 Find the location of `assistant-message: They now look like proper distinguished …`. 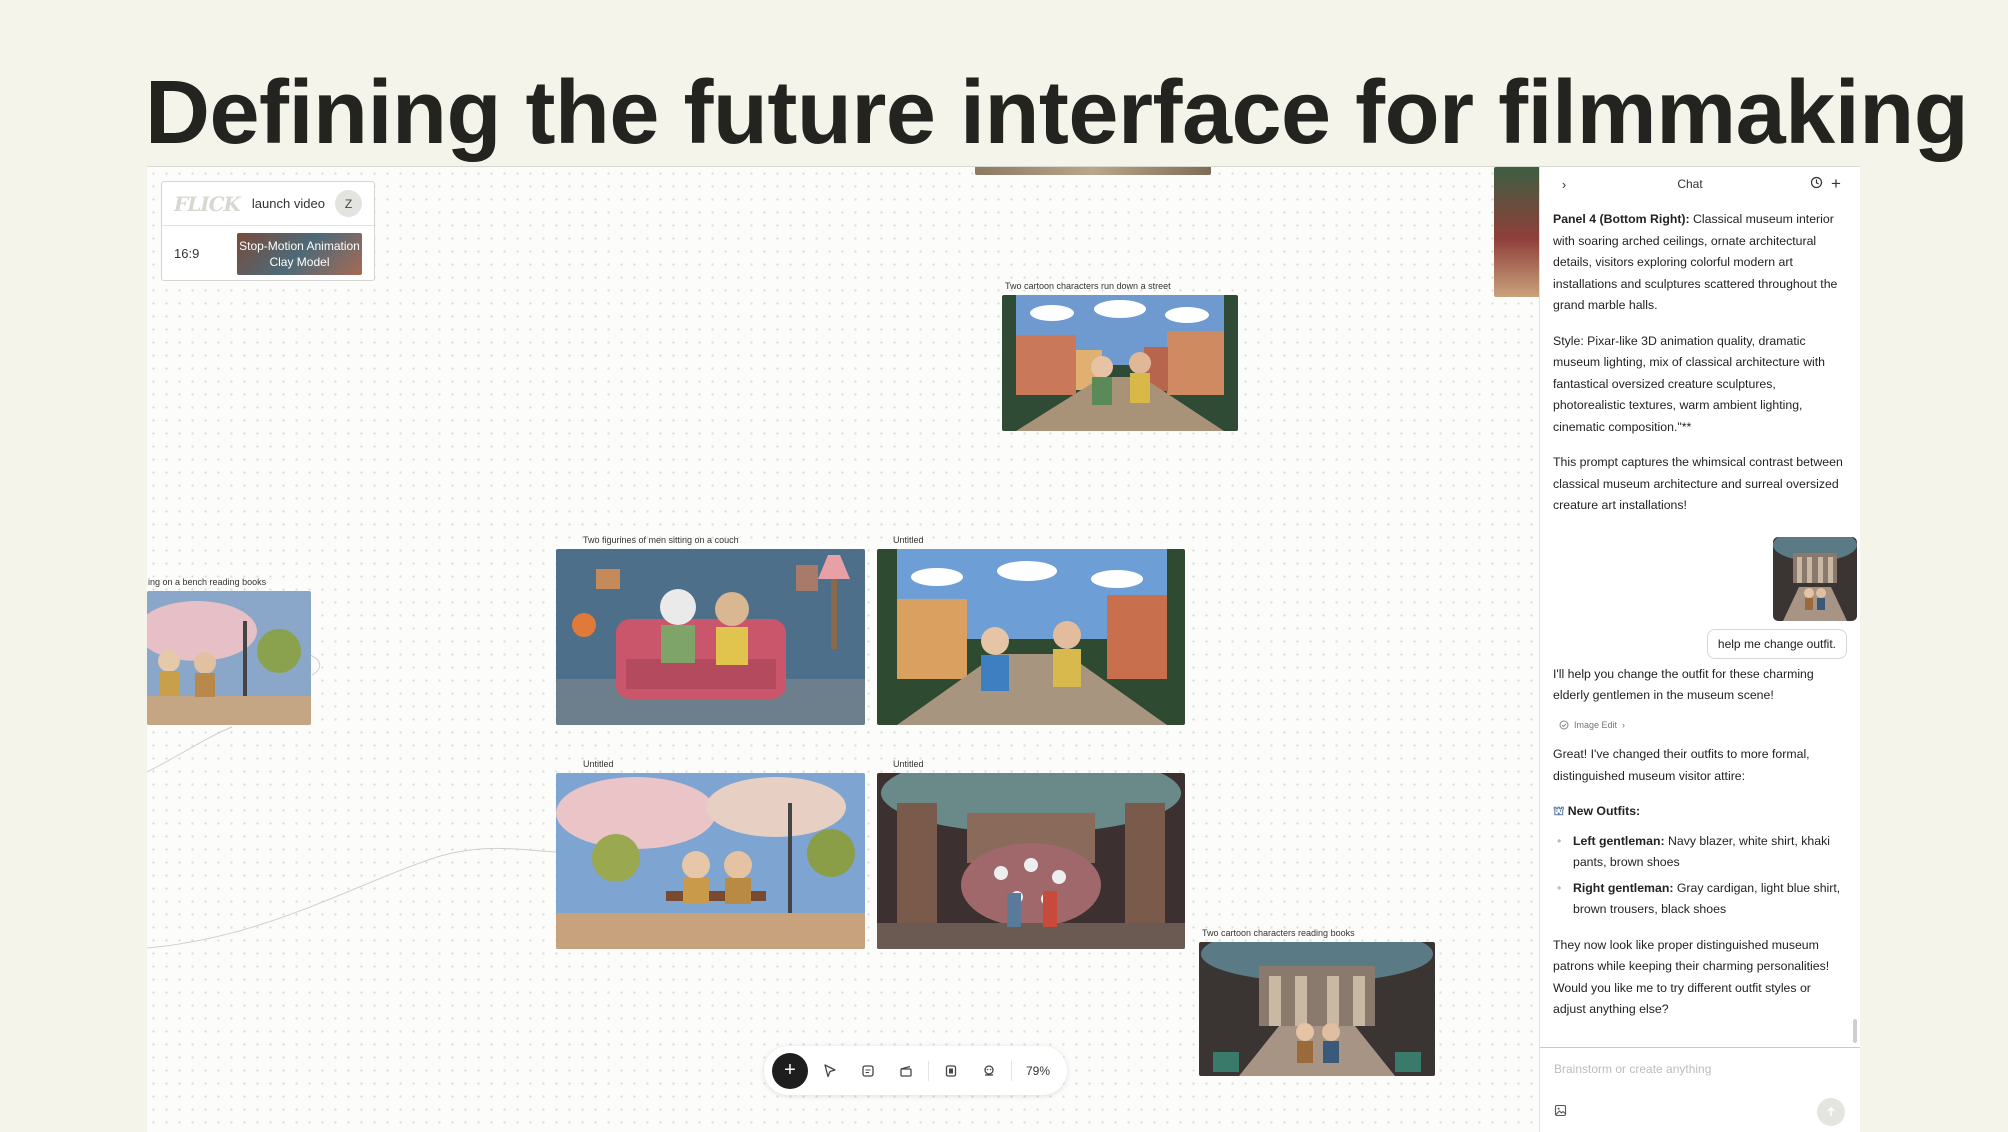

assistant-message: They now look like proper distinguished … is located at coordinates (1691, 977).